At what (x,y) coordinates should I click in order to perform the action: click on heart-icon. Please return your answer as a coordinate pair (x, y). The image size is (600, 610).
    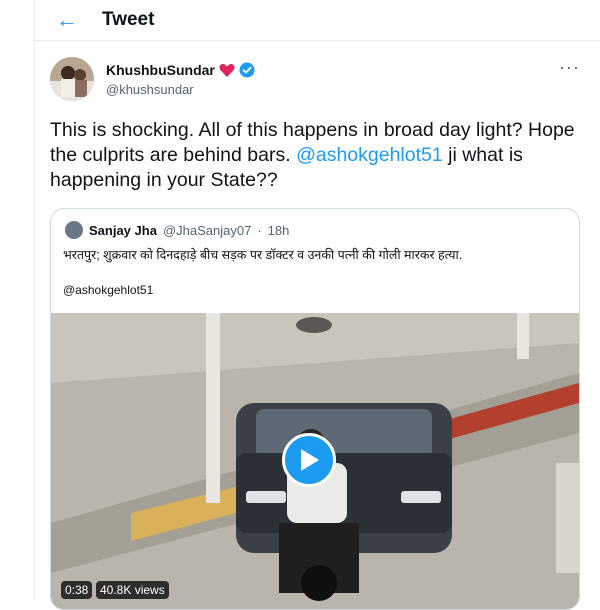
    Looking at the image, I should click on (227, 70).